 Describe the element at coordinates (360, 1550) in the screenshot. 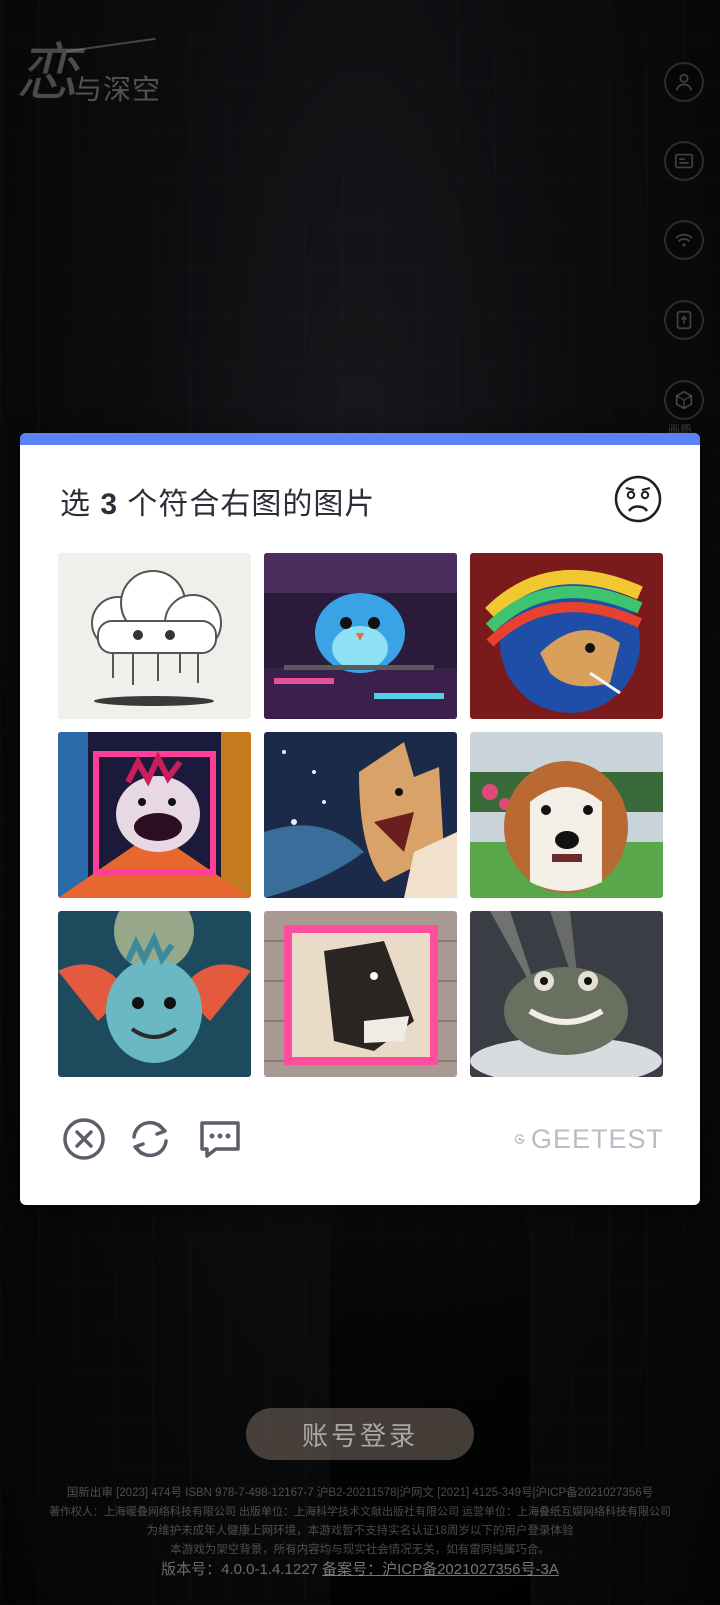

I see `disclaimer-line: 本游戏为架空背景，所有内容均与现实社会情况无关，如有雷同纯属巧合。` at that location.